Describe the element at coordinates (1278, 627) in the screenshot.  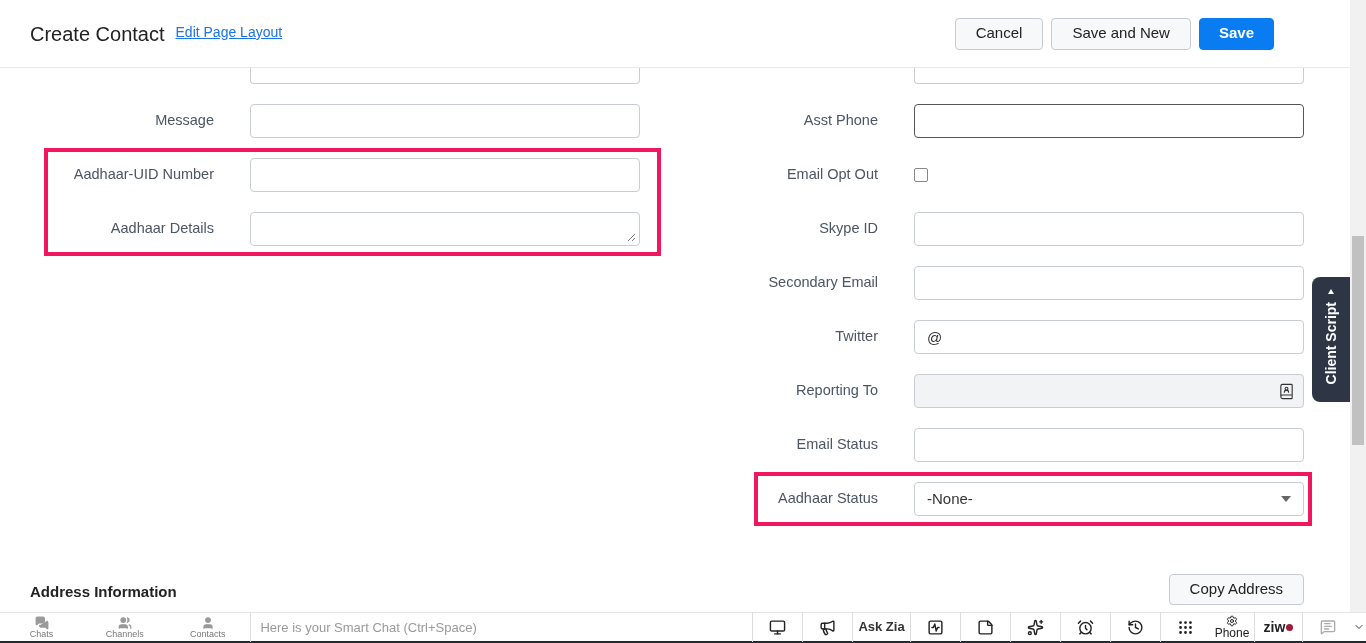
I see `zia-logo: ziw` at that location.